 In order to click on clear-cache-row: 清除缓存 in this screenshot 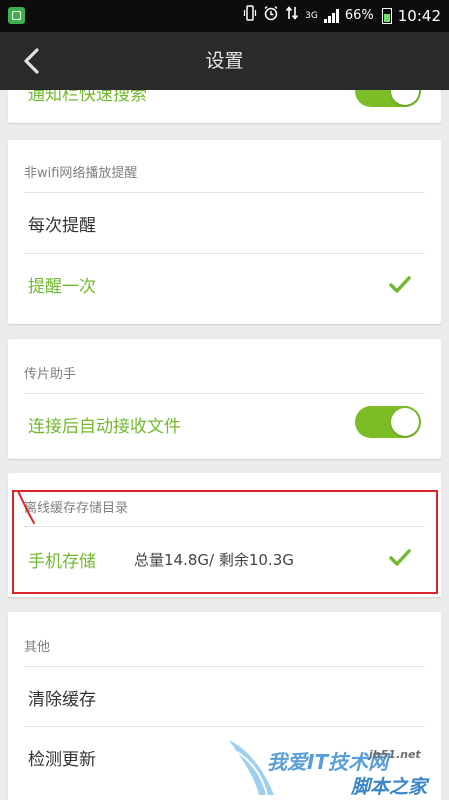, I will do `click(224, 696)`.